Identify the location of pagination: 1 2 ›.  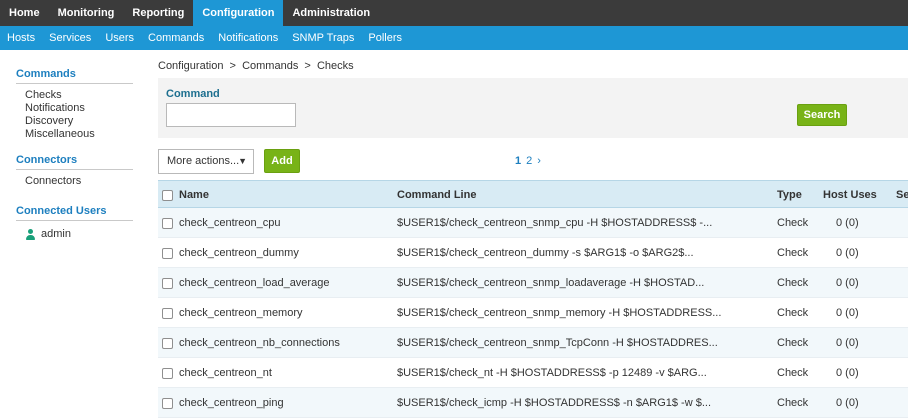
(528, 161).